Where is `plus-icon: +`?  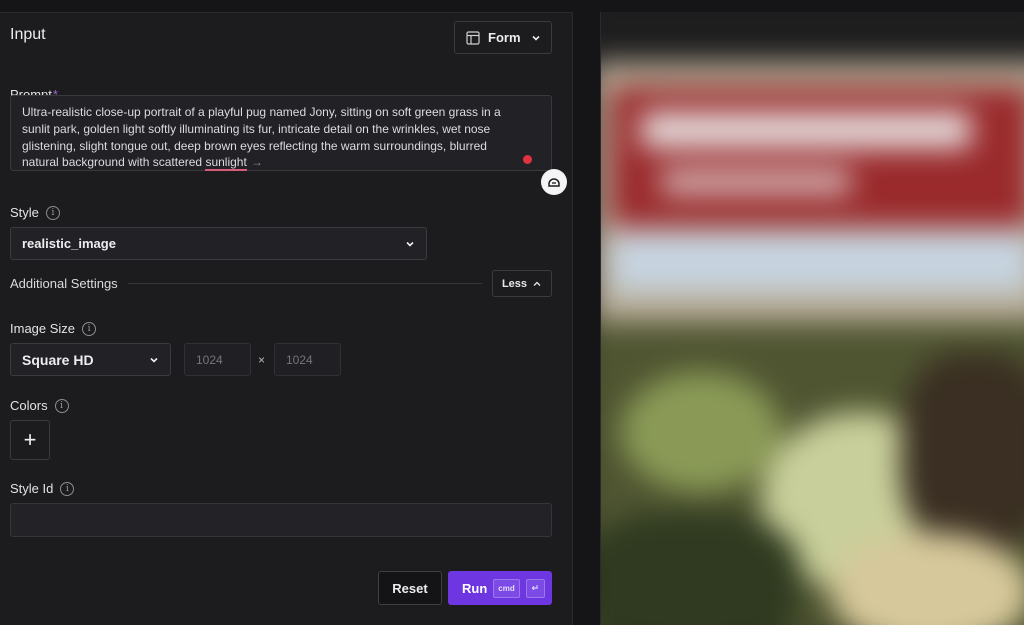 plus-icon: + is located at coordinates (30, 439).